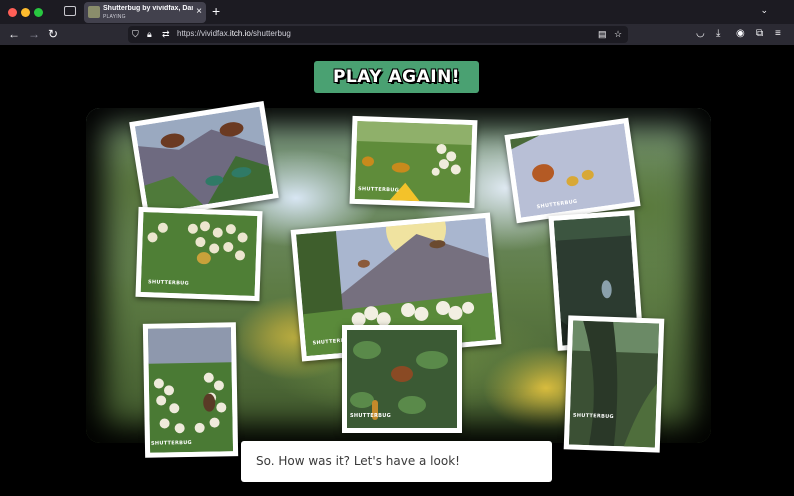 This screenshot has width=794, height=496. What do you see at coordinates (135, 34) in the screenshot?
I see `shield-icon: ⛉` at bounding box center [135, 34].